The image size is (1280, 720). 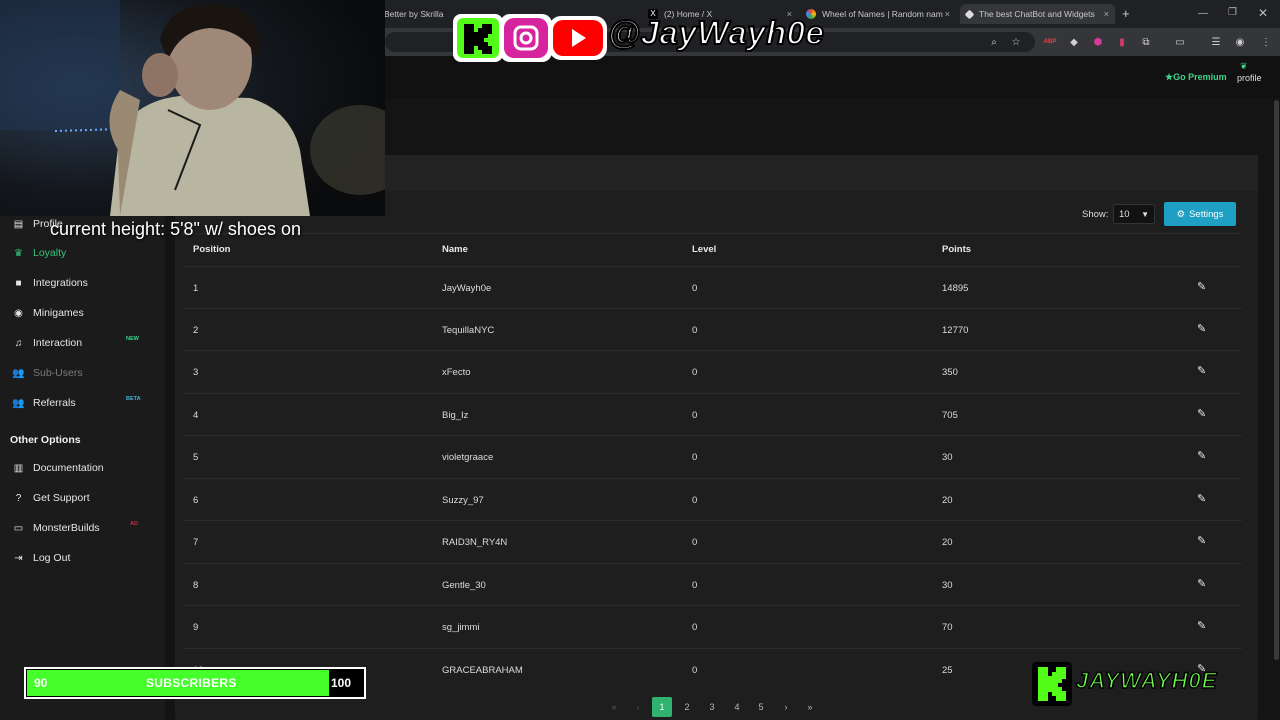 I want to click on table-row: 8 Gentle_30 0 30 ✎, so click(x=712, y=584).